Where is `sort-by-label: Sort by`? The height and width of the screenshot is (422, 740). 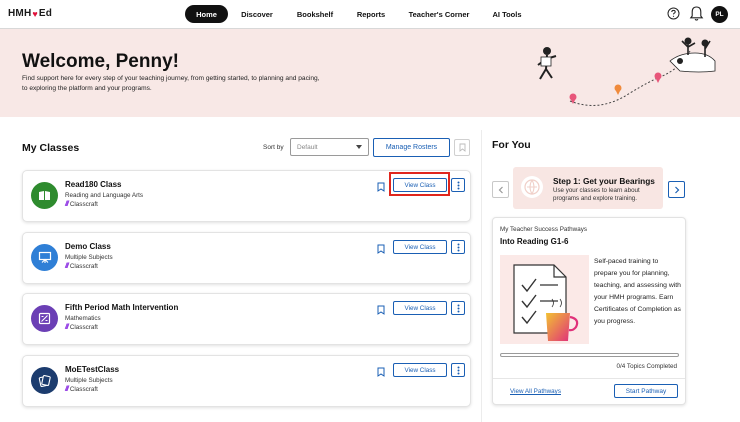 sort-by-label: Sort by is located at coordinates (273, 147).